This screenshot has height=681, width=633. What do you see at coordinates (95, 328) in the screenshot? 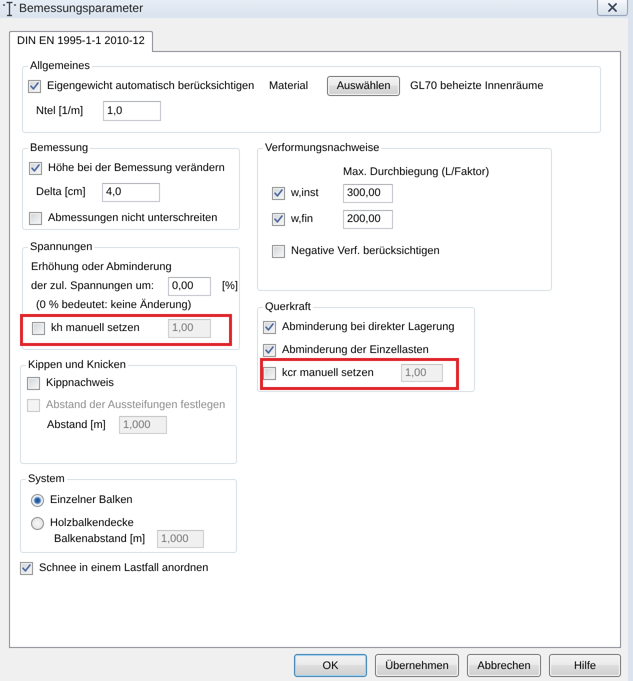
I see `checkbox-label: kh manuell setzen` at bounding box center [95, 328].